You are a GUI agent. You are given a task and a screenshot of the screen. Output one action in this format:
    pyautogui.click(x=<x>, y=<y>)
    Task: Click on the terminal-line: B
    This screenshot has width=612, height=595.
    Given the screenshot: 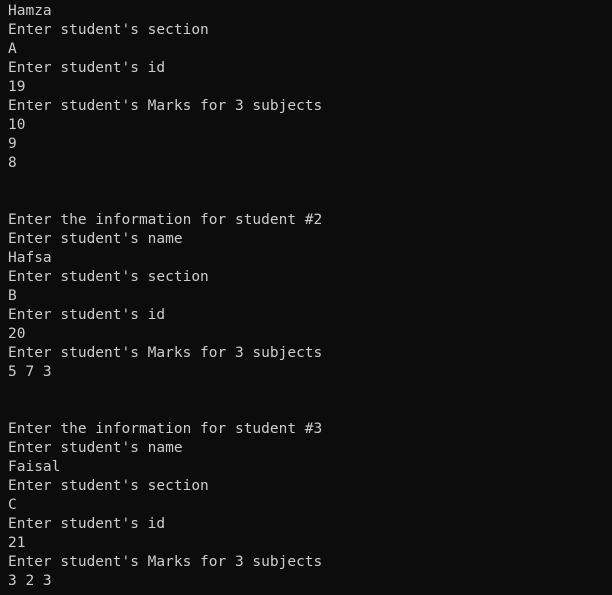 What is the action you would take?
    pyautogui.click(x=12, y=296)
    